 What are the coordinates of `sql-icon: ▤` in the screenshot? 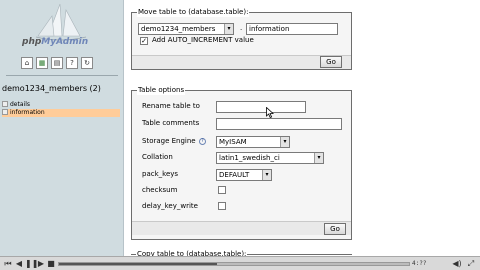 It's located at (57, 63).